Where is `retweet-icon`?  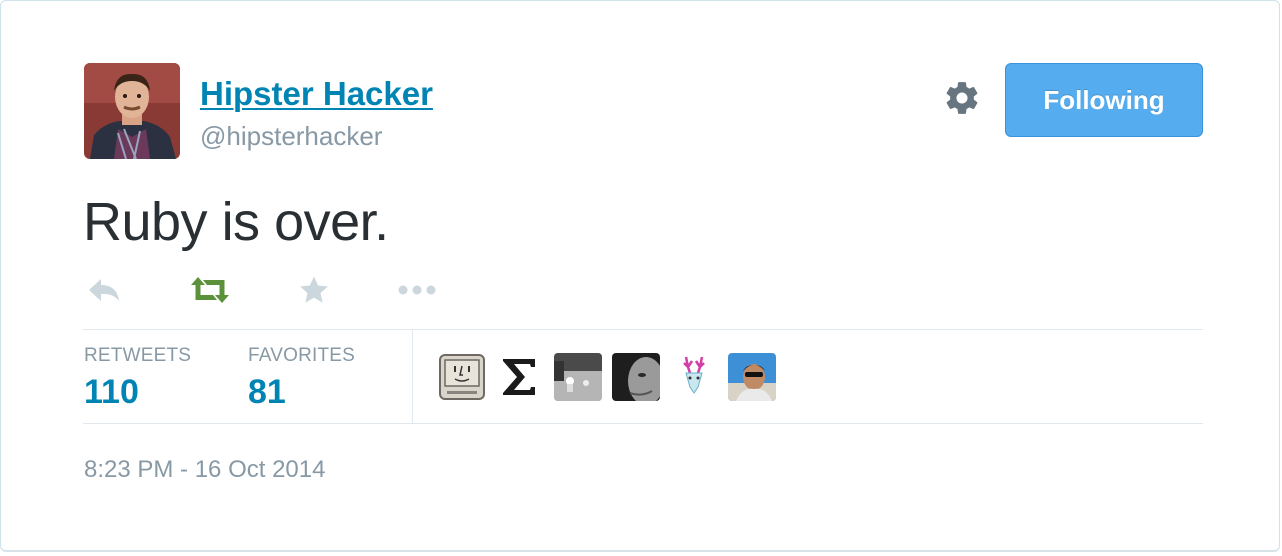 retweet-icon is located at coordinates (210, 290).